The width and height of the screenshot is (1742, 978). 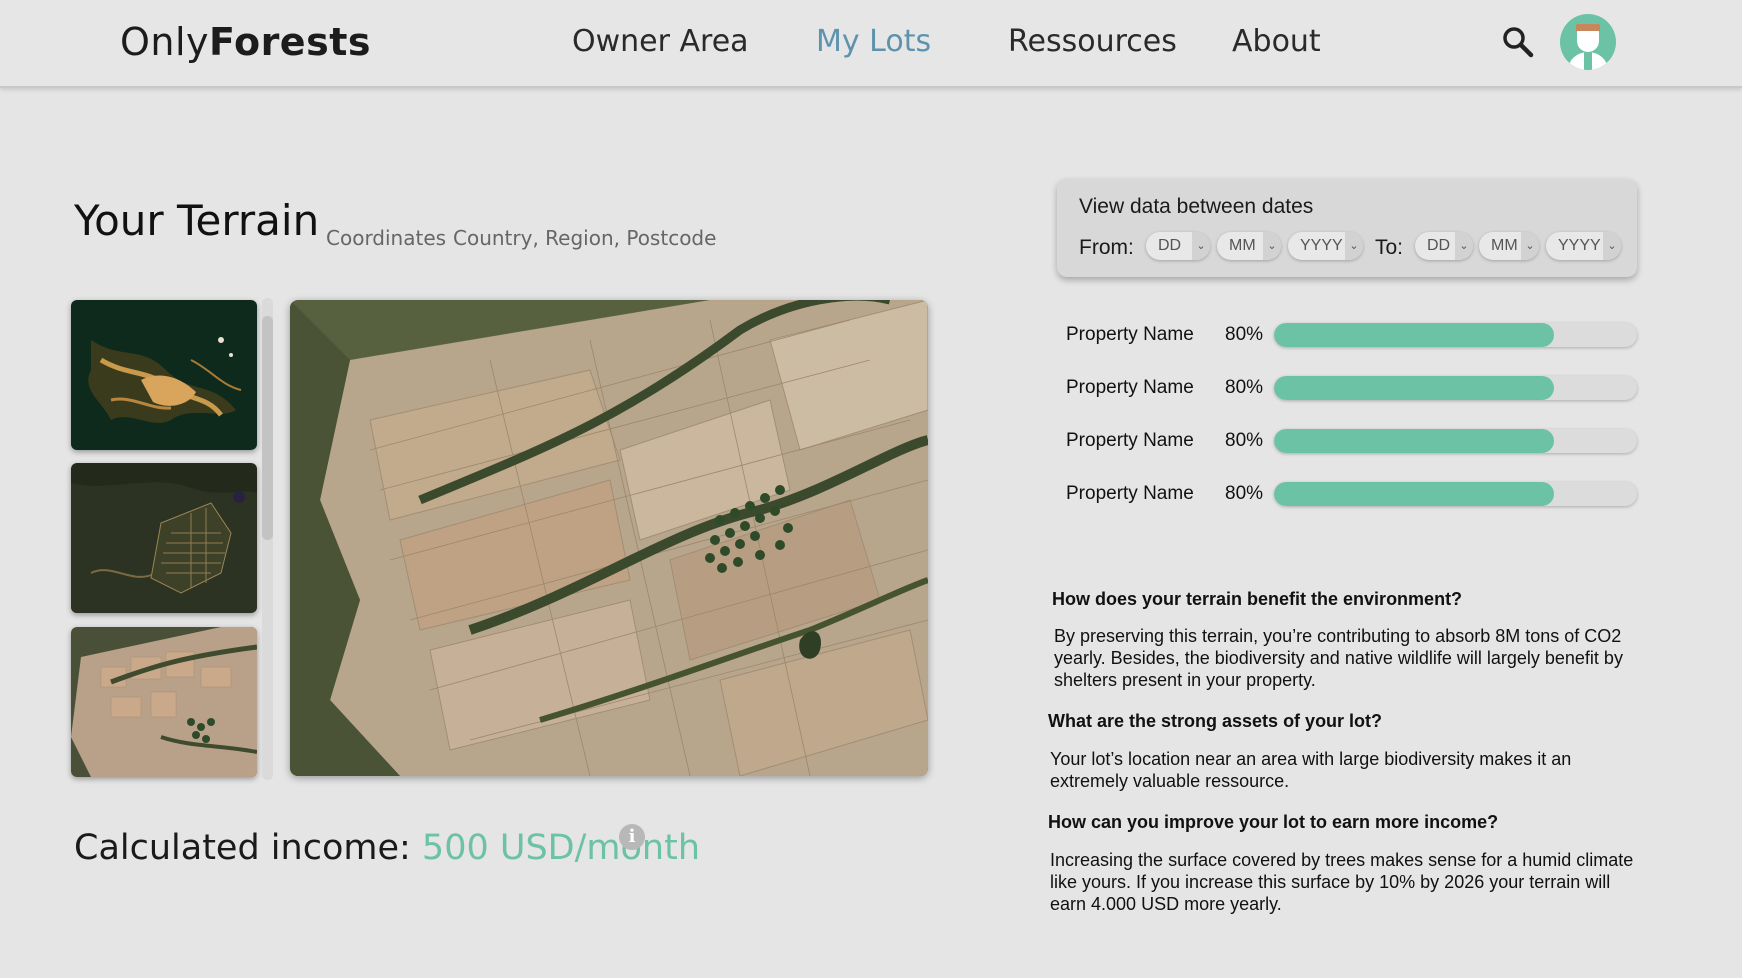 What do you see at coordinates (197, 220) in the screenshot?
I see `page-title: Your Terrain` at bounding box center [197, 220].